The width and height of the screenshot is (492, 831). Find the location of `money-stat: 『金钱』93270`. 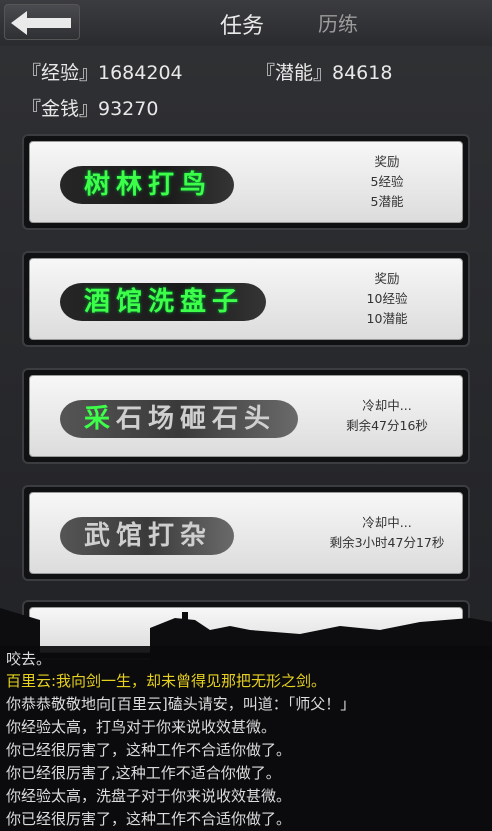

money-stat: 『金钱』93270 is located at coordinates (90, 109).